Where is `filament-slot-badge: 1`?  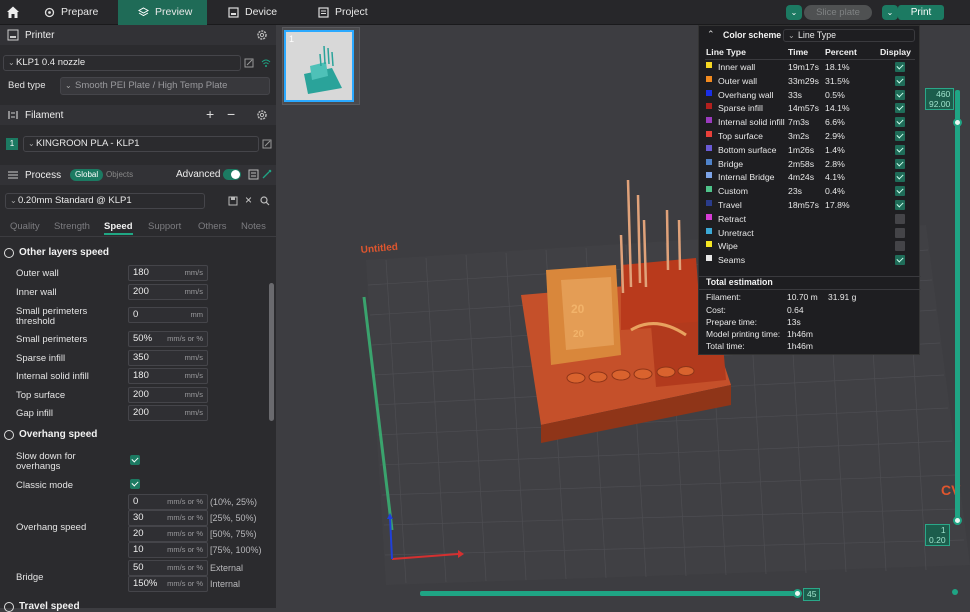
filament-slot-badge: 1 is located at coordinates (12, 144).